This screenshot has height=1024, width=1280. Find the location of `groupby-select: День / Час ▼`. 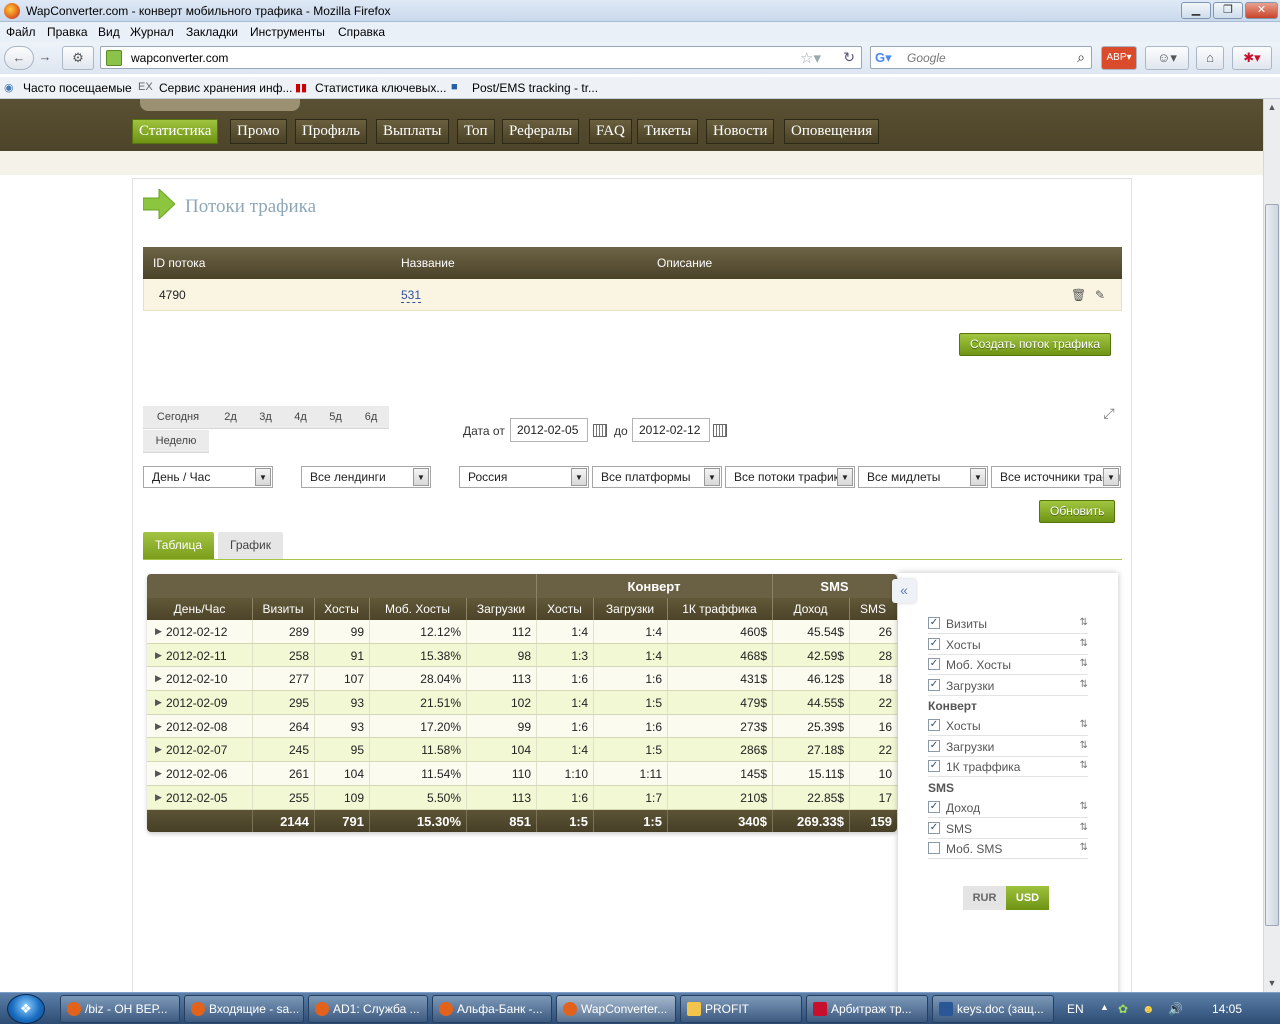

groupby-select: День / Час ▼ is located at coordinates (208, 477).